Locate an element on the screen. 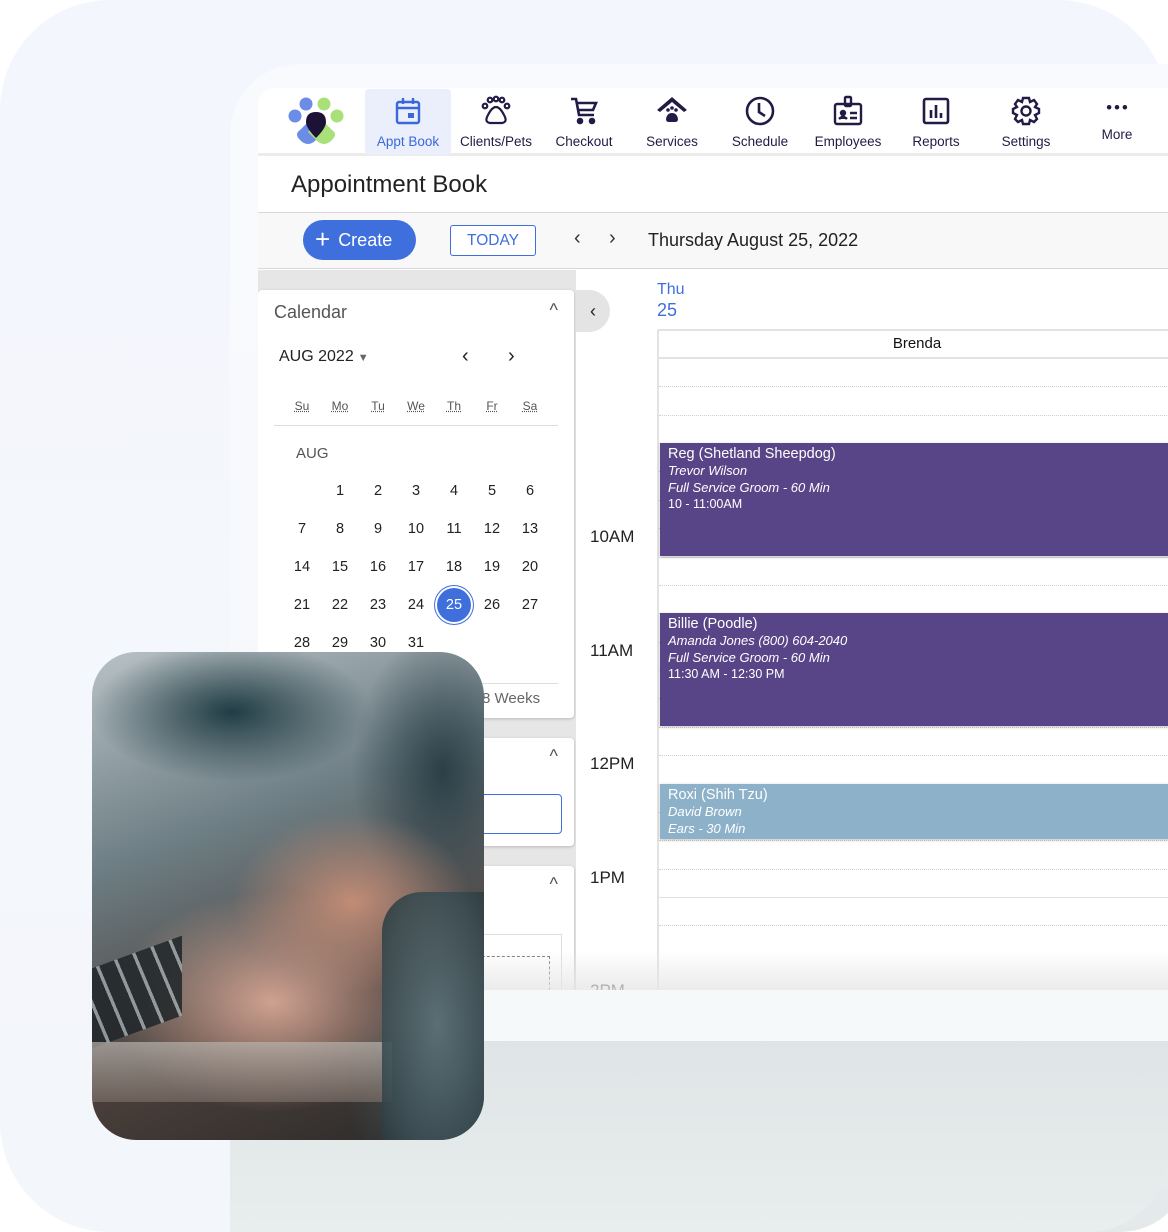 The height and width of the screenshot is (1232, 1168). calendar-day: 19 is located at coordinates (492, 567).